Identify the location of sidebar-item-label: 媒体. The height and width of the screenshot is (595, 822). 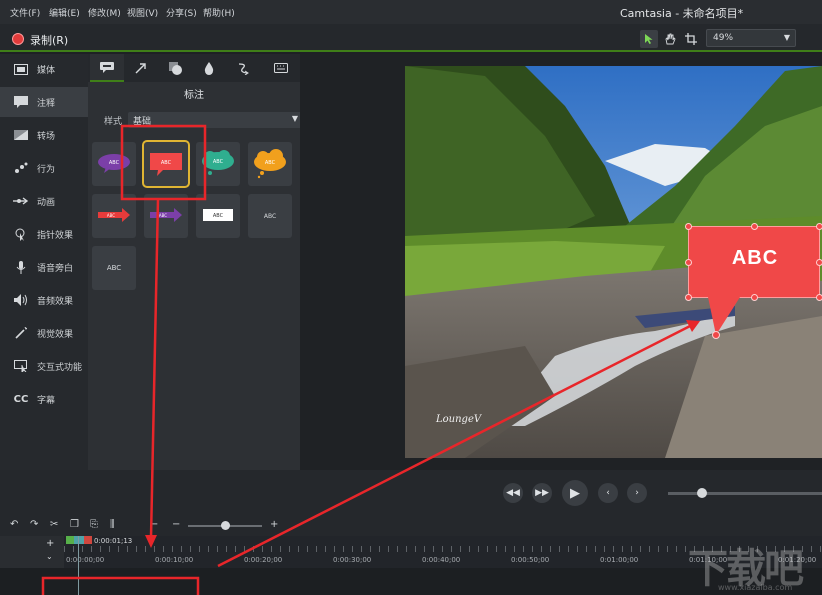
(46, 70).